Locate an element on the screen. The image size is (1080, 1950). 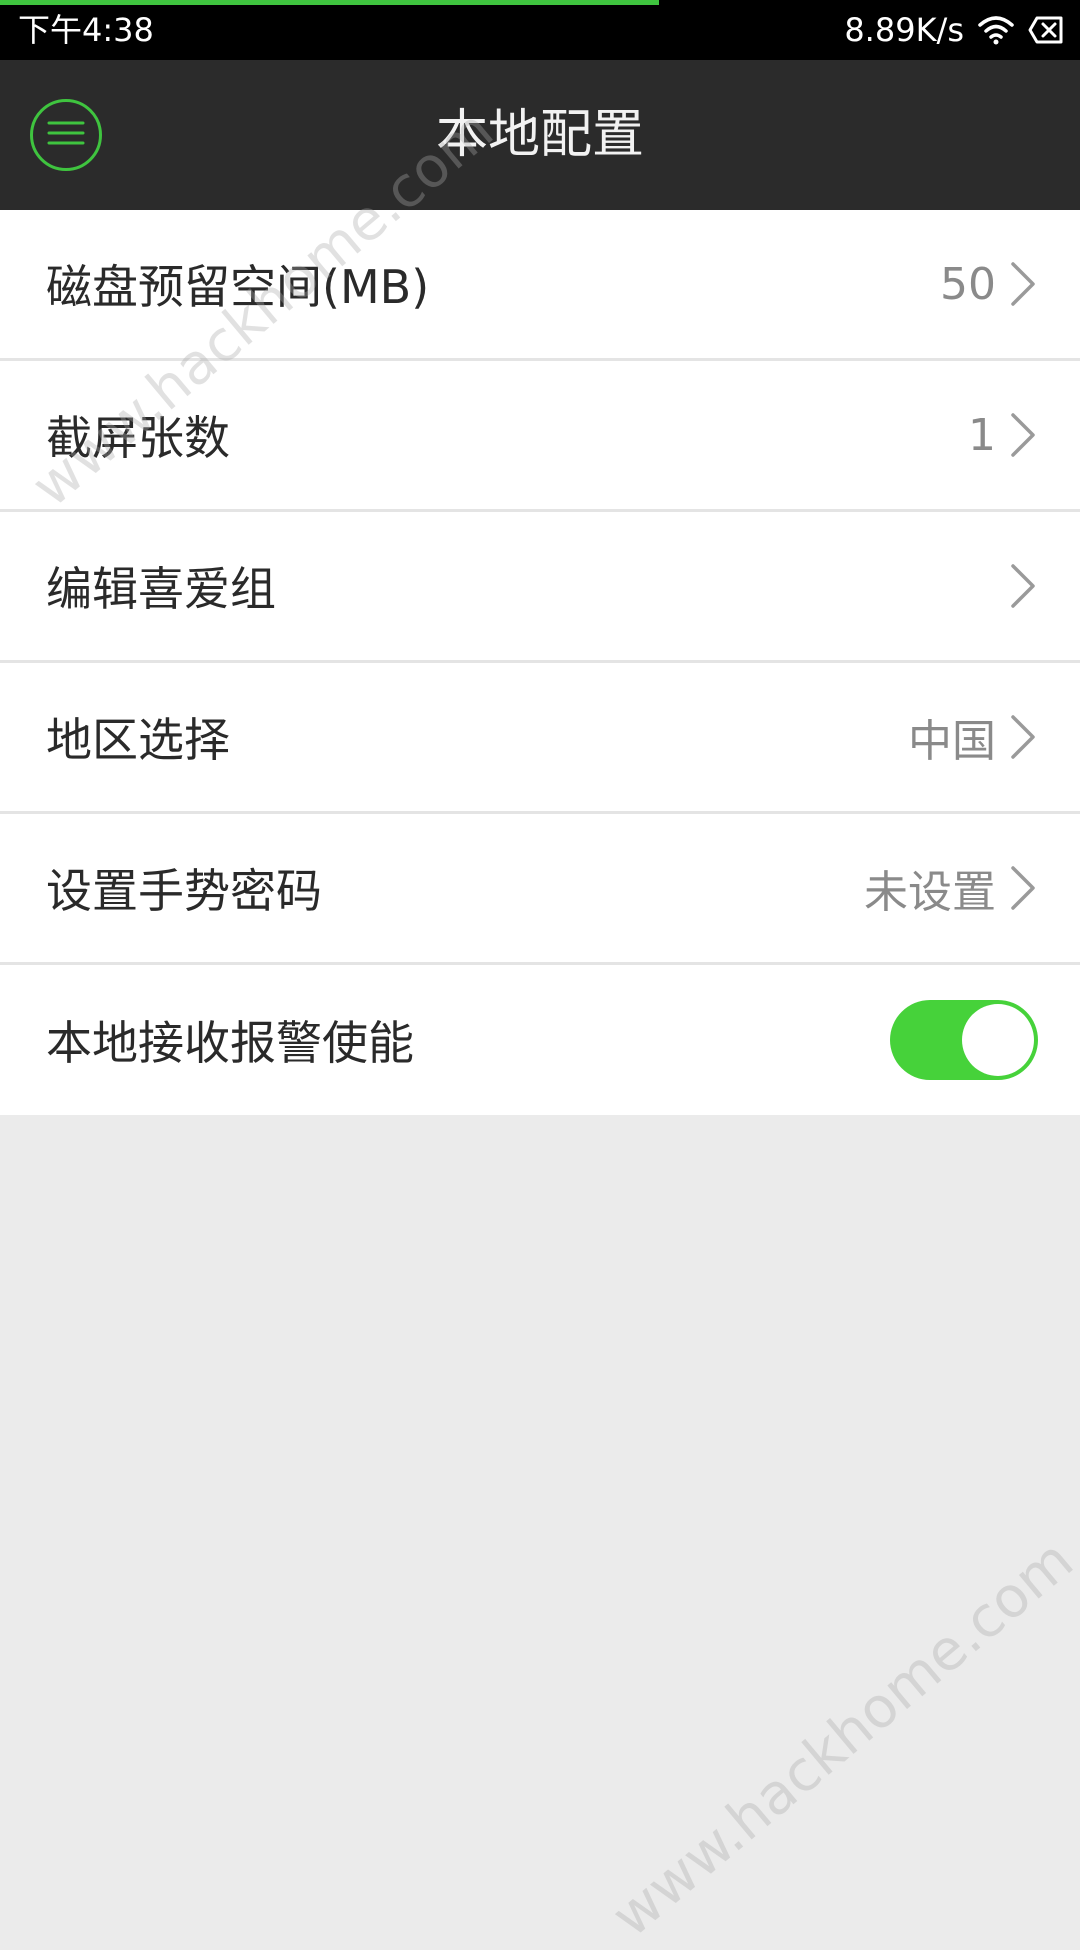
network-speed: 8.89K/s is located at coordinates (904, 30).